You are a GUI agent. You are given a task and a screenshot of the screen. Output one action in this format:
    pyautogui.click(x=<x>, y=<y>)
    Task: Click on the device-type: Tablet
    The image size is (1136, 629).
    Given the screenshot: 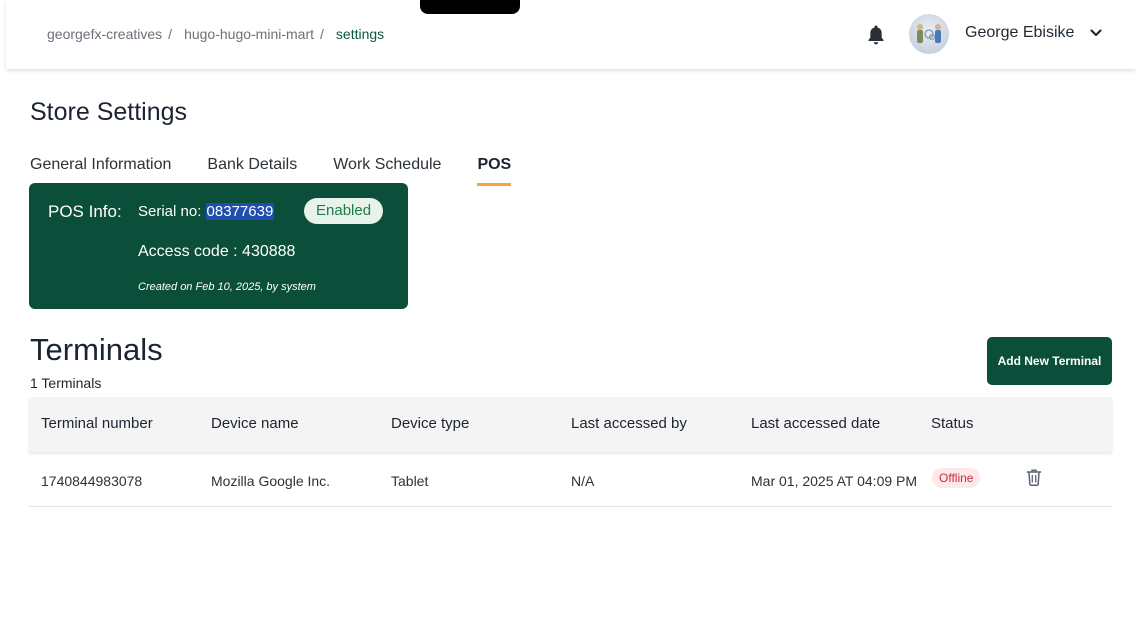 What is the action you would take?
    pyautogui.click(x=410, y=481)
    